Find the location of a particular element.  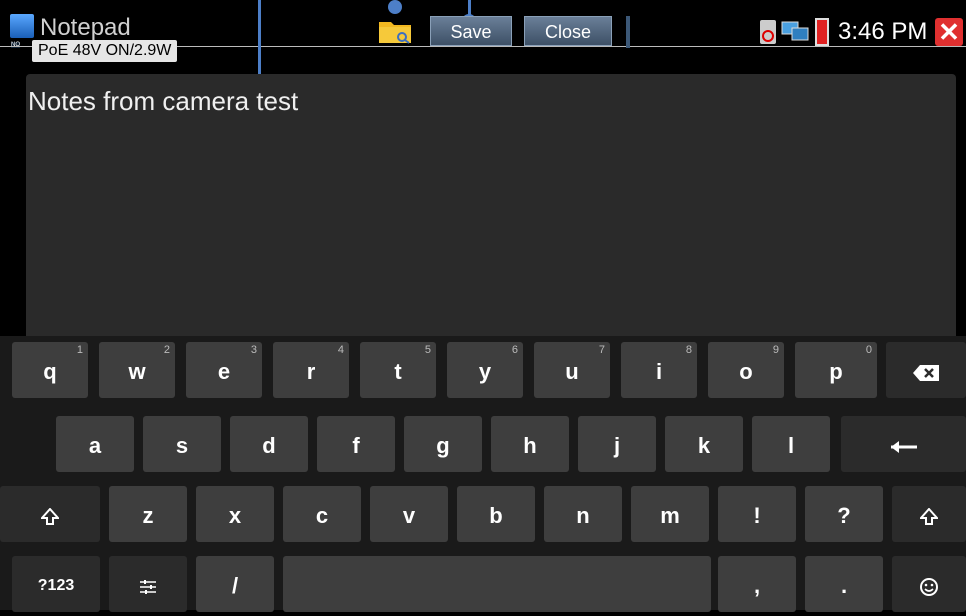

status-clock: 3:46 PM is located at coordinates (883, 31).